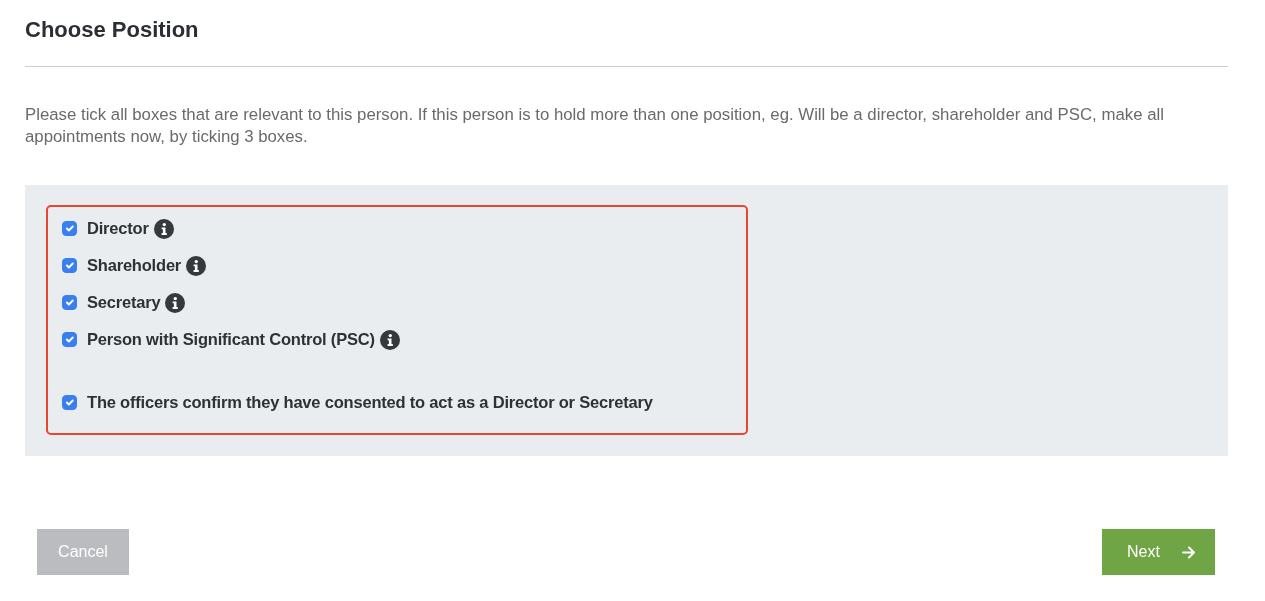 The image size is (1265, 601). Describe the element at coordinates (231, 340) in the screenshot. I see `position-label: Person with Significant Control (PSC)` at that location.